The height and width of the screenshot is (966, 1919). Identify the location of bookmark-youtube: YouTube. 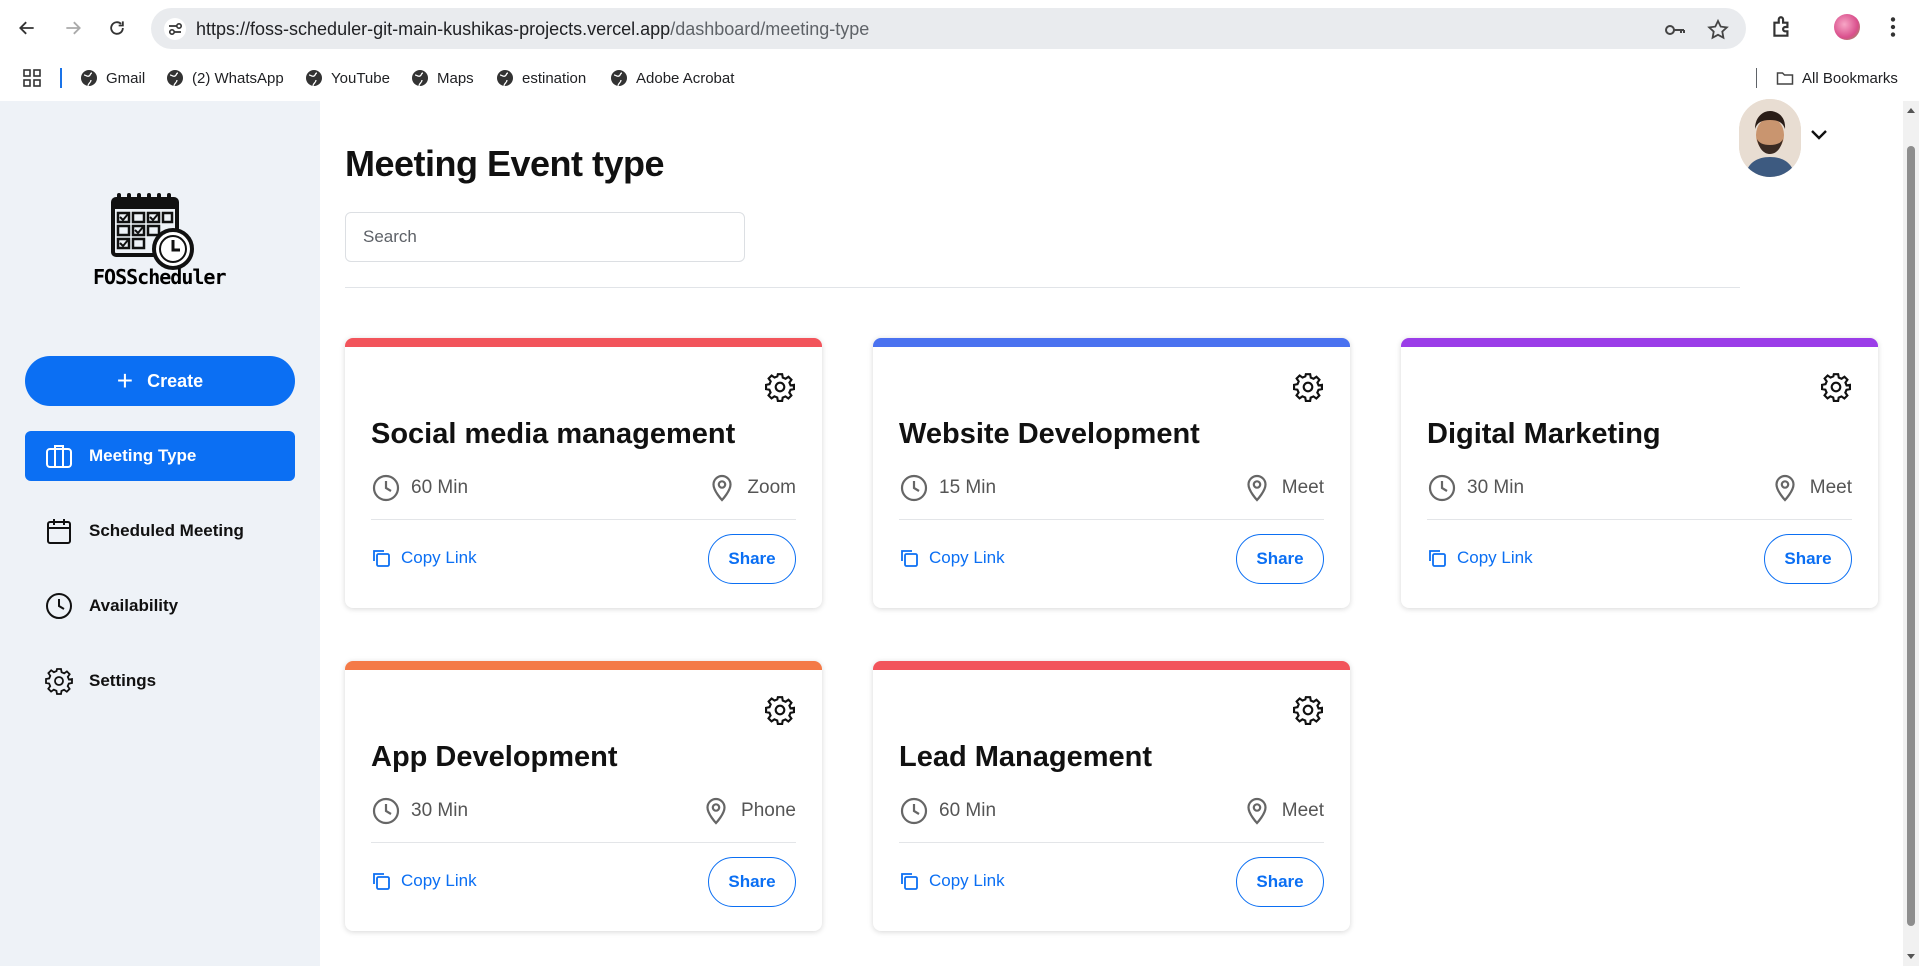
(347, 78).